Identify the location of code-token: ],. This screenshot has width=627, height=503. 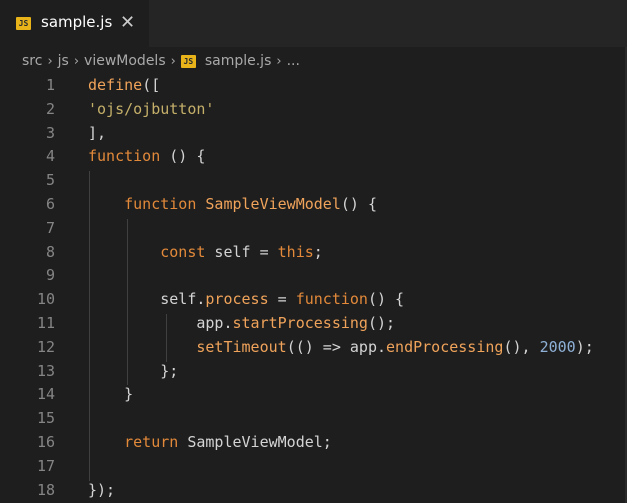
(97, 132).